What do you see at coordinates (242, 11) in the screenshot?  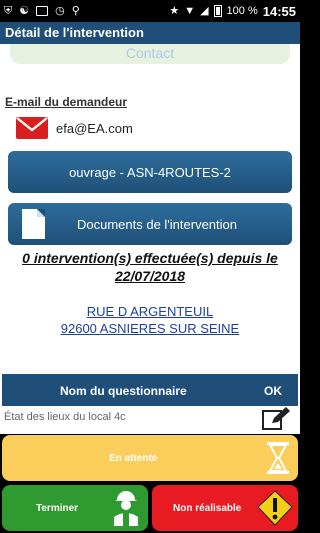 I see `battery-percent: 100 %` at bounding box center [242, 11].